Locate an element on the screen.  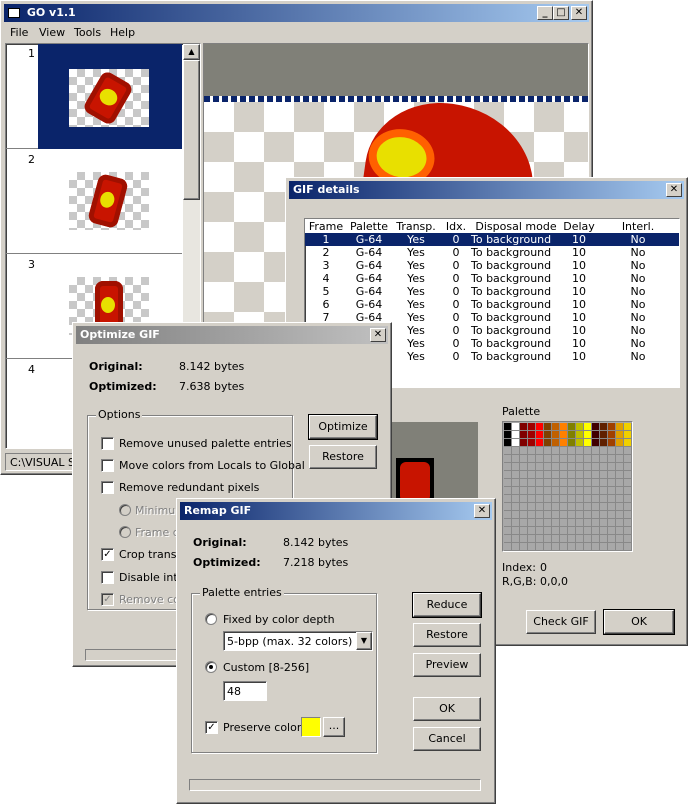
col-transp: Transp. is located at coordinates (416, 226).